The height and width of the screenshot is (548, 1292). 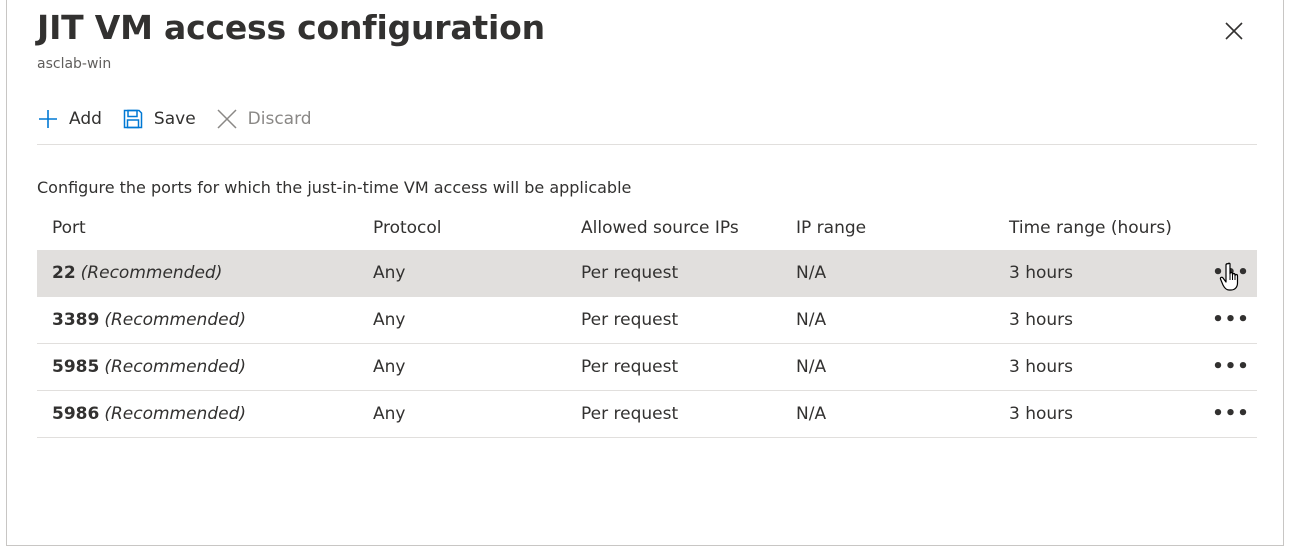 I want to click on save-button: Save, so click(x=159, y=119).